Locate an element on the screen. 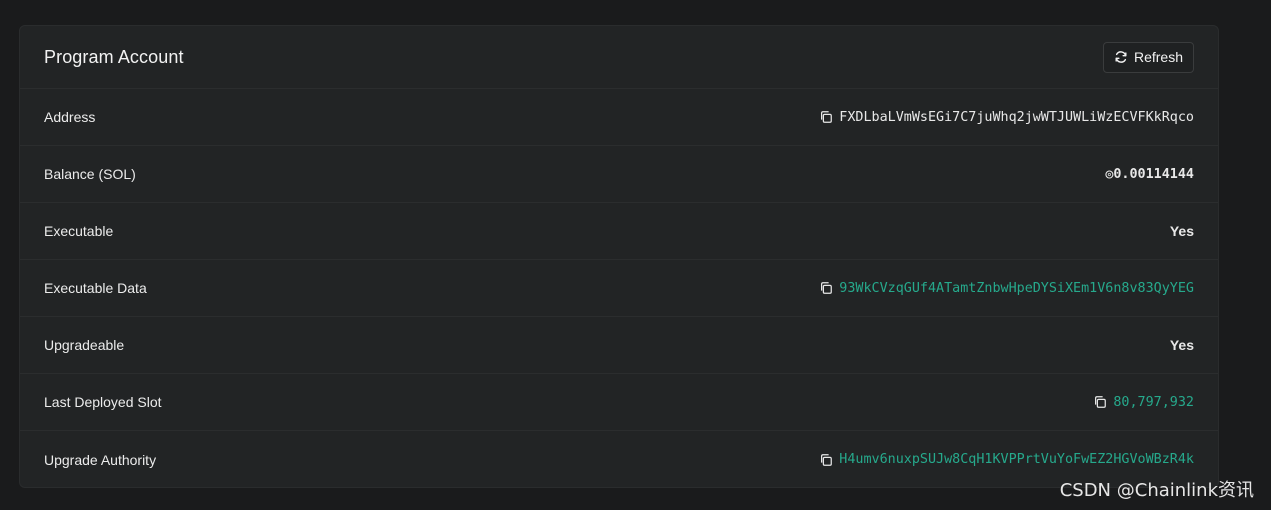  last-deployed-slot-value: 80,797,932 is located at coordinates (1143, 402).